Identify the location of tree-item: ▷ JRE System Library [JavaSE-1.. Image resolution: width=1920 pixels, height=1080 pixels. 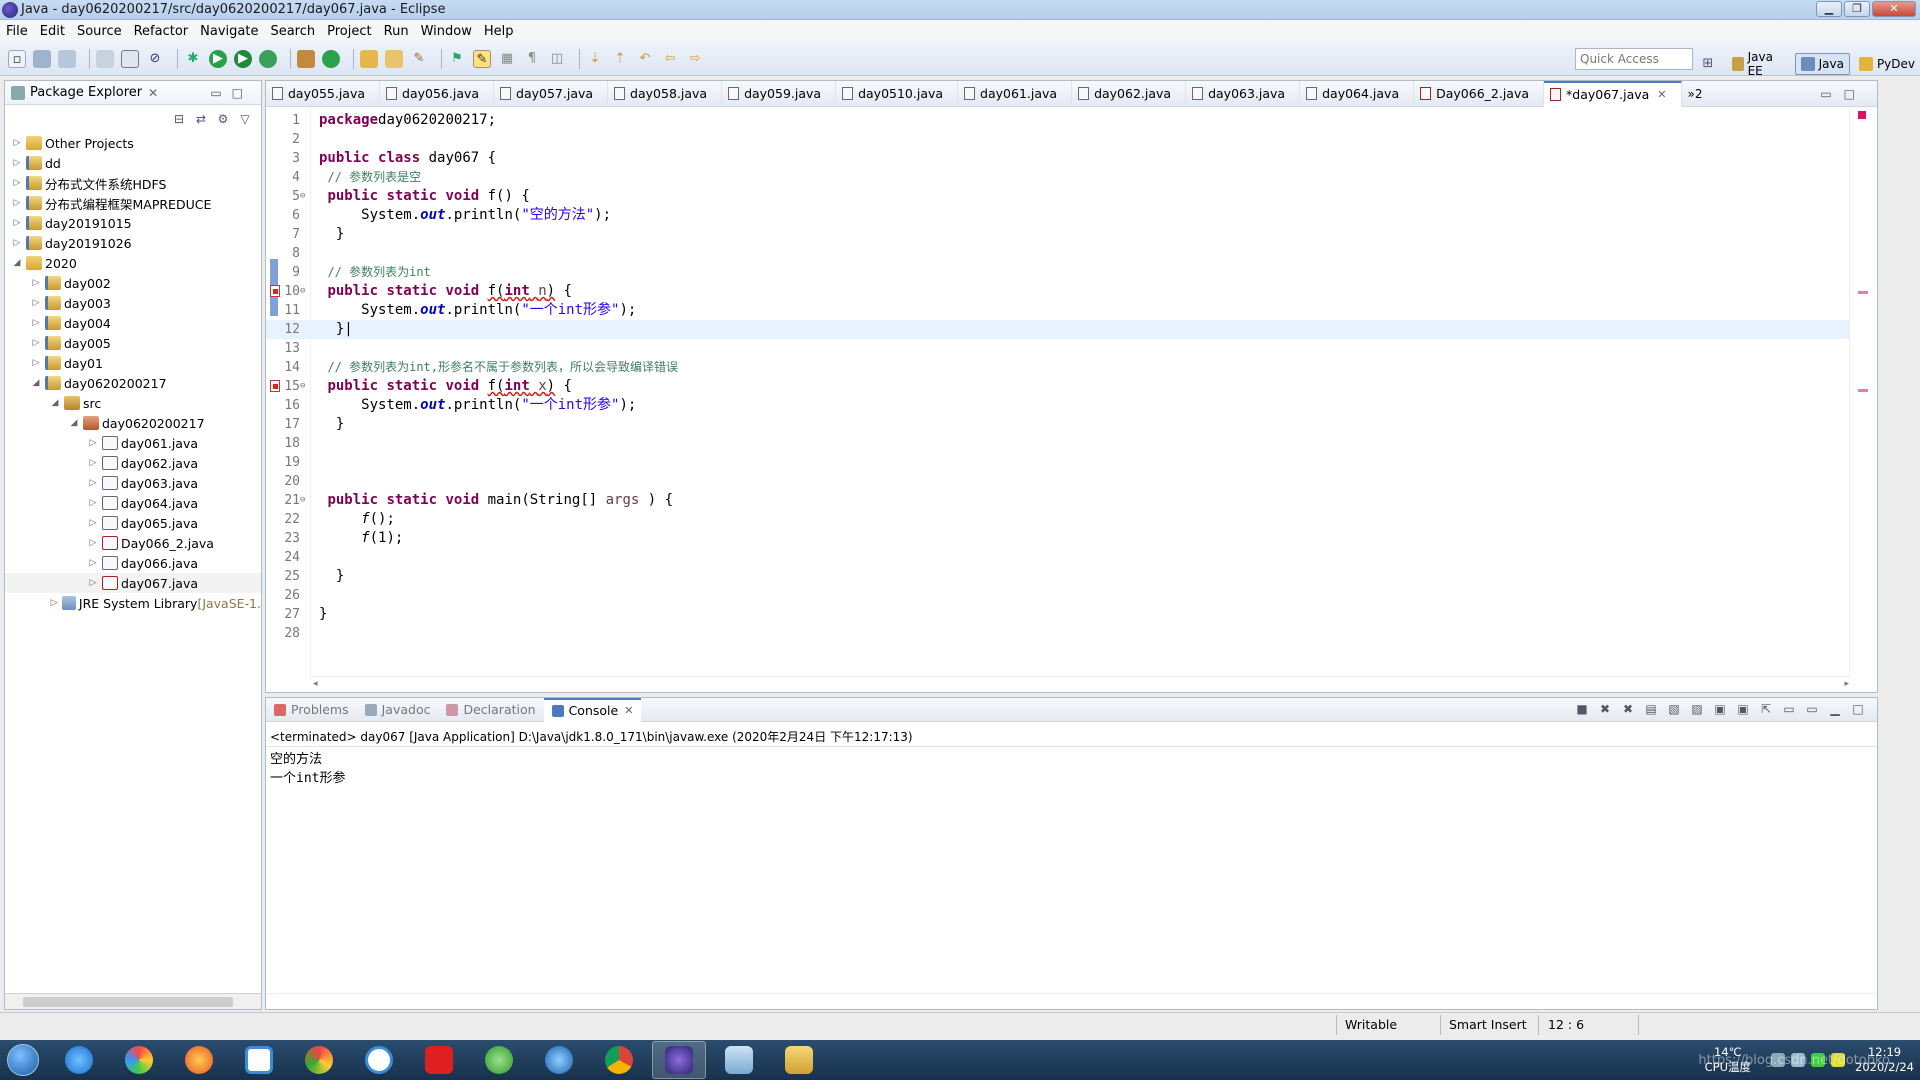
(133, 603).